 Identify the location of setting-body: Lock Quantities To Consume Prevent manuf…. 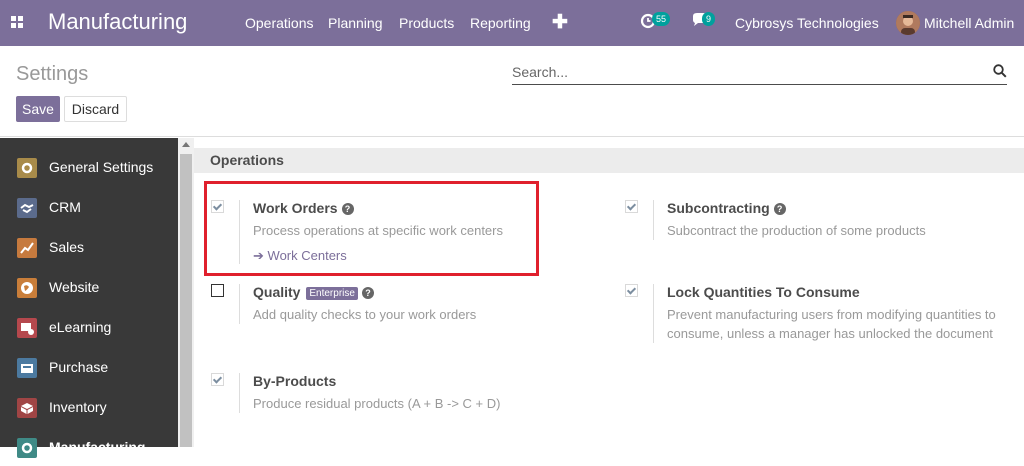
(838, 313).